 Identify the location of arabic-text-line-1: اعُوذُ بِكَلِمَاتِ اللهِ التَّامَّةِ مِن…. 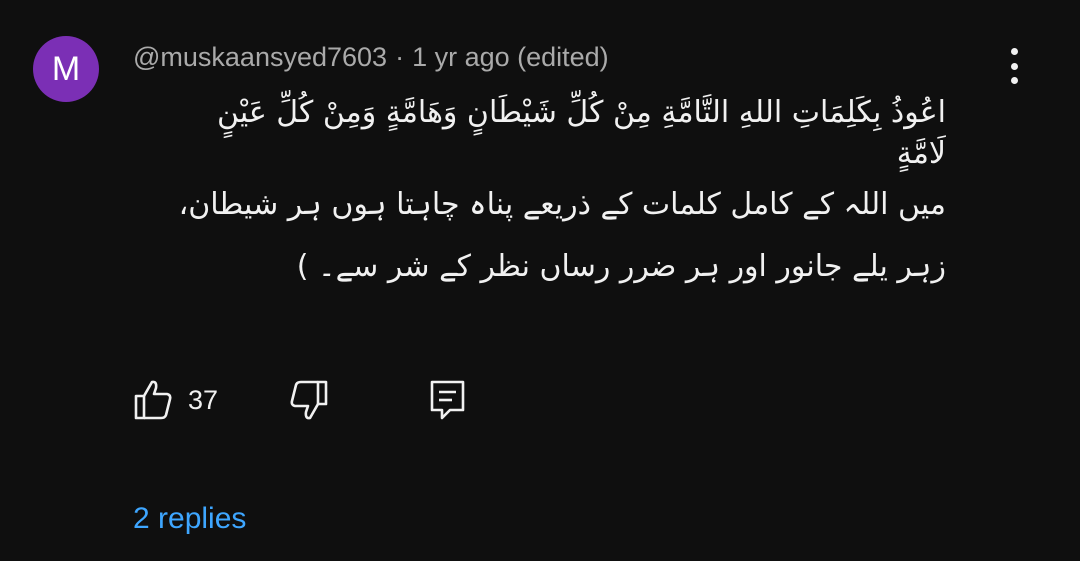
(581, 112).